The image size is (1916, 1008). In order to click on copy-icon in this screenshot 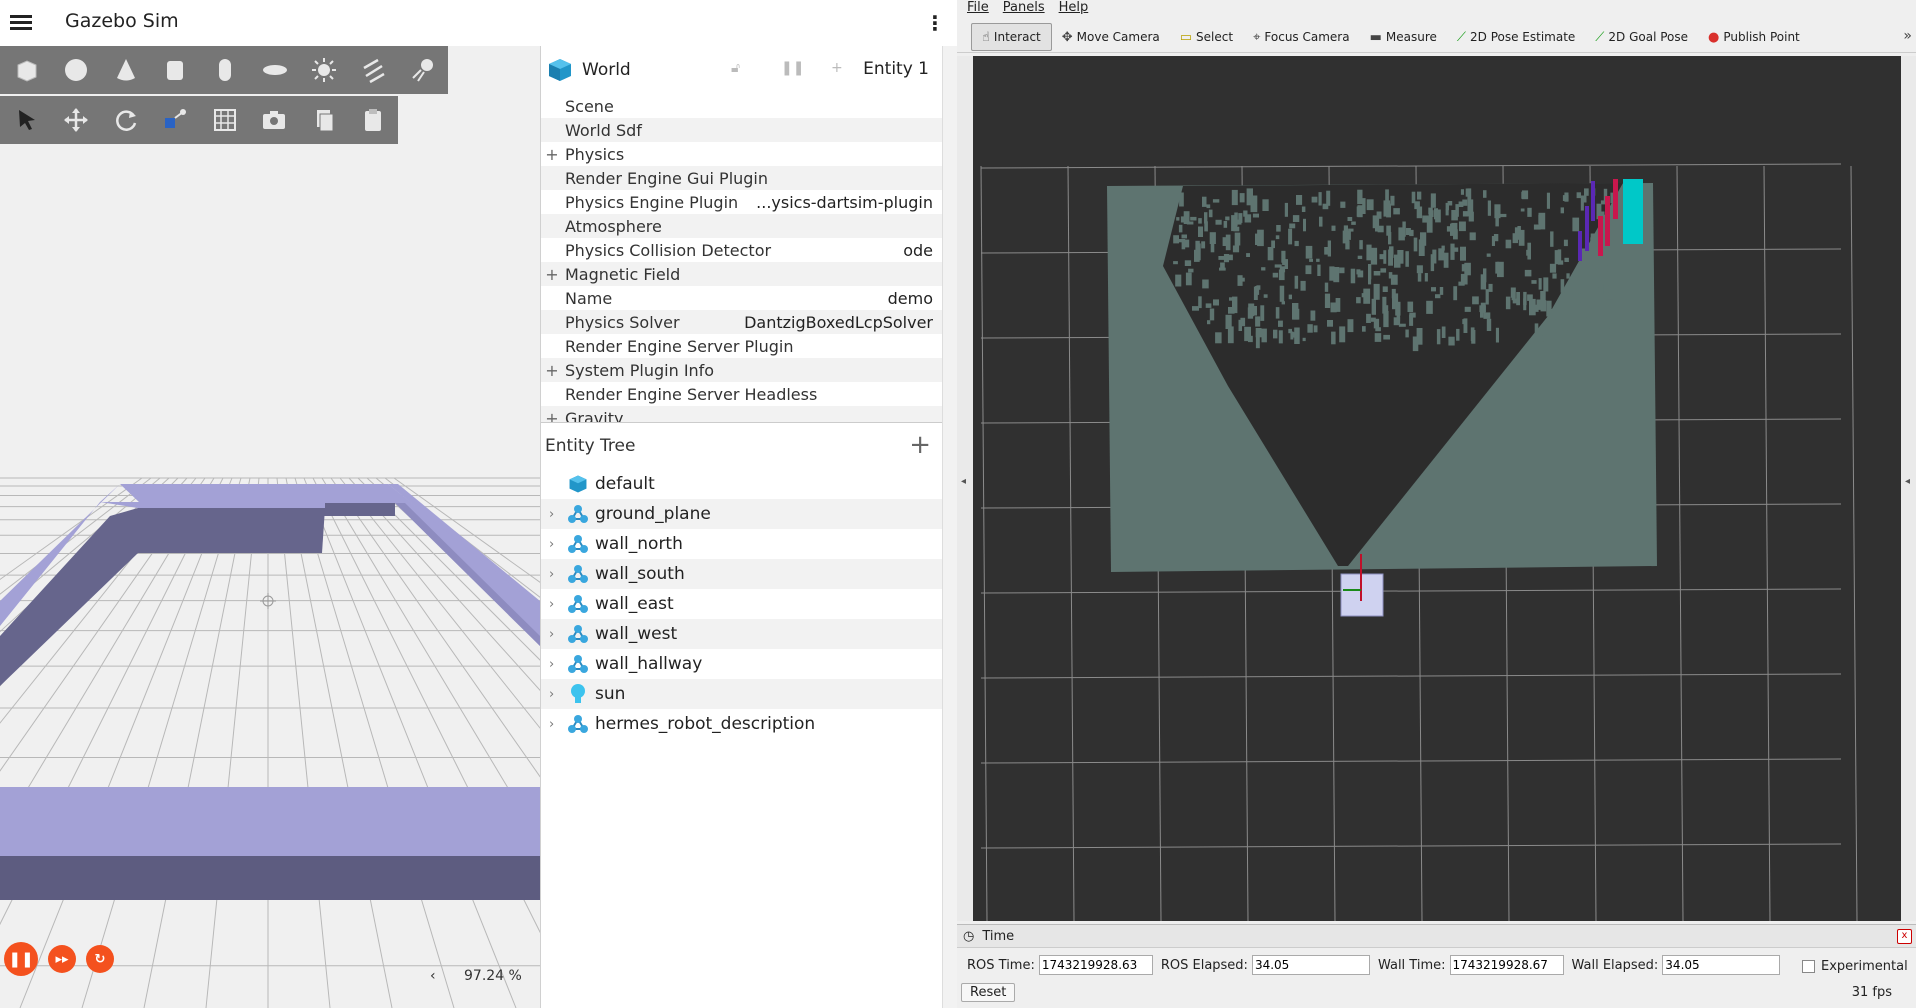, I will do `click(324, 120)`.